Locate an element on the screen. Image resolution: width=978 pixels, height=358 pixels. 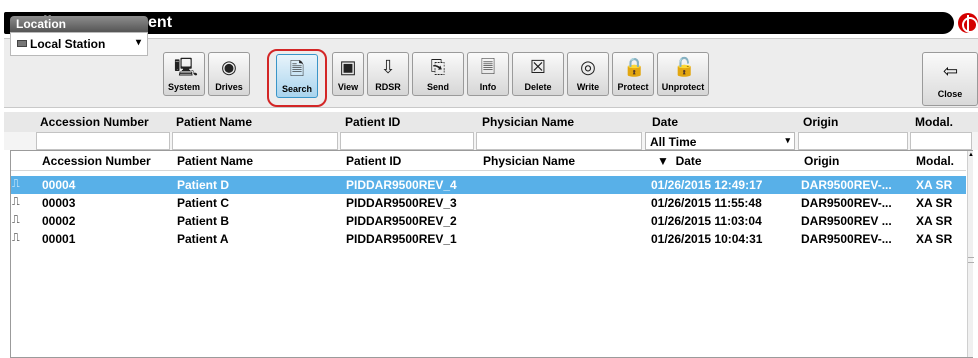
cell-patient-name: Patient D is located at coordinates (203, 185).